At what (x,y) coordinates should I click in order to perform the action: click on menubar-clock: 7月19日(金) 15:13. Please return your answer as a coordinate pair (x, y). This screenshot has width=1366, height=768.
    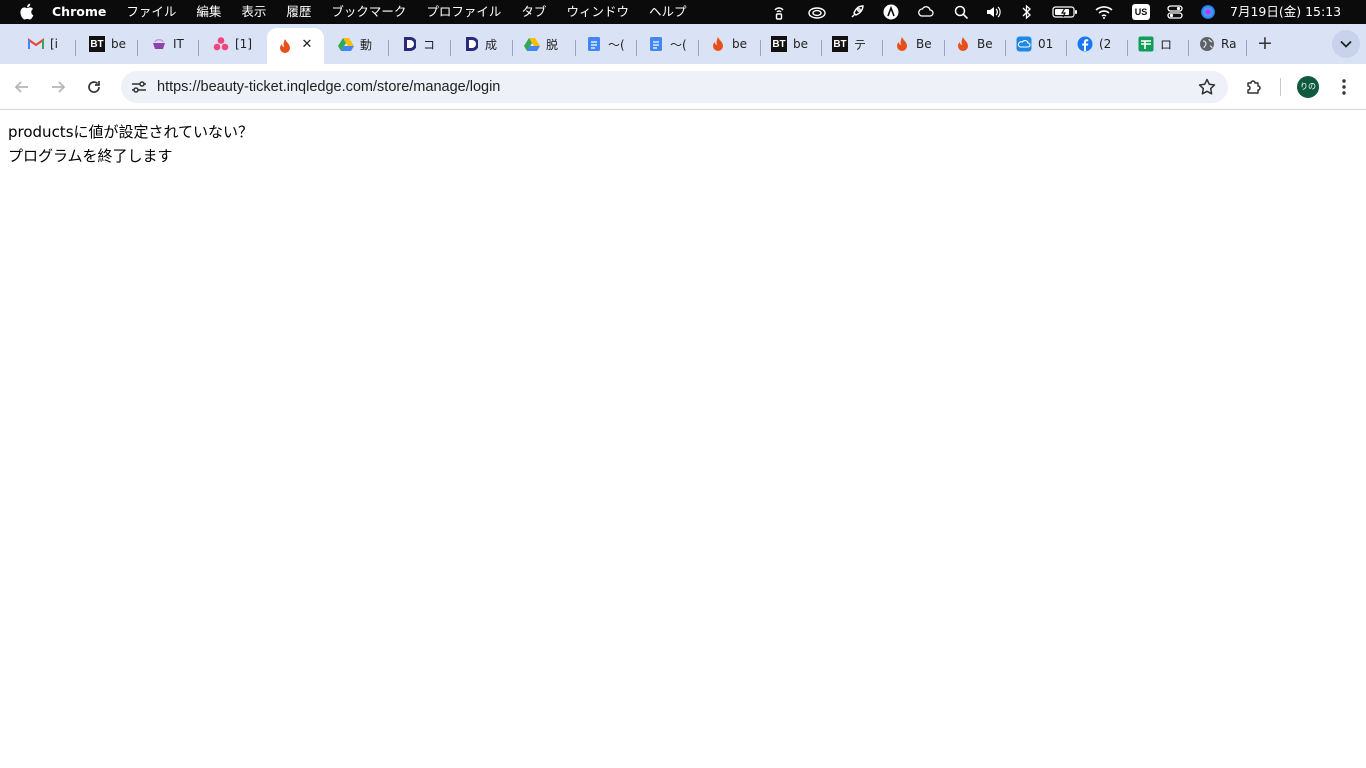
    Looking at the image, I should click on (1285, 12).